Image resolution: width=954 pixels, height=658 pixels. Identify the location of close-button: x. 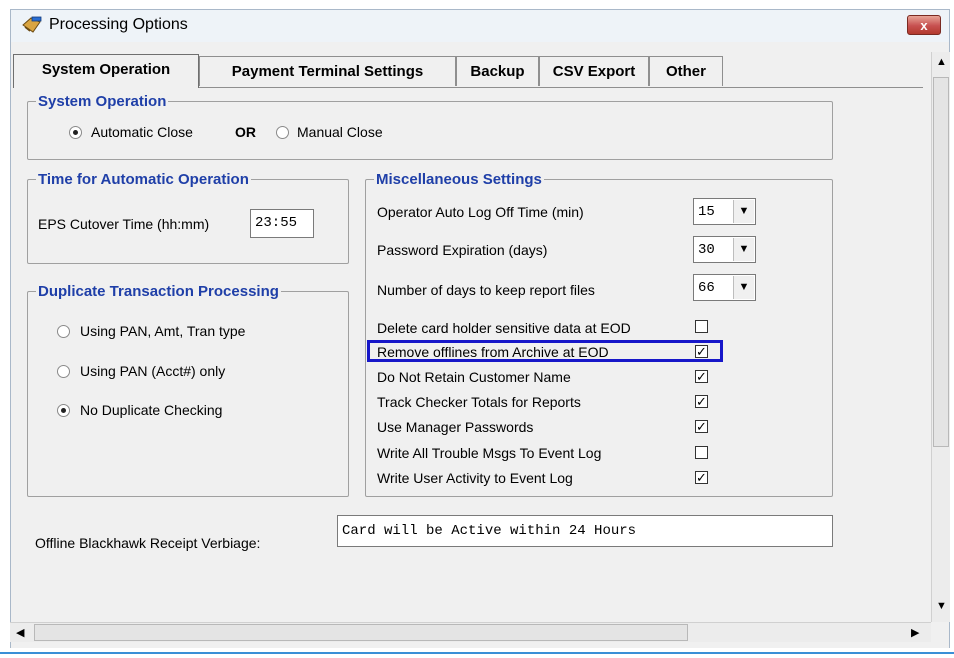
(924, 25).